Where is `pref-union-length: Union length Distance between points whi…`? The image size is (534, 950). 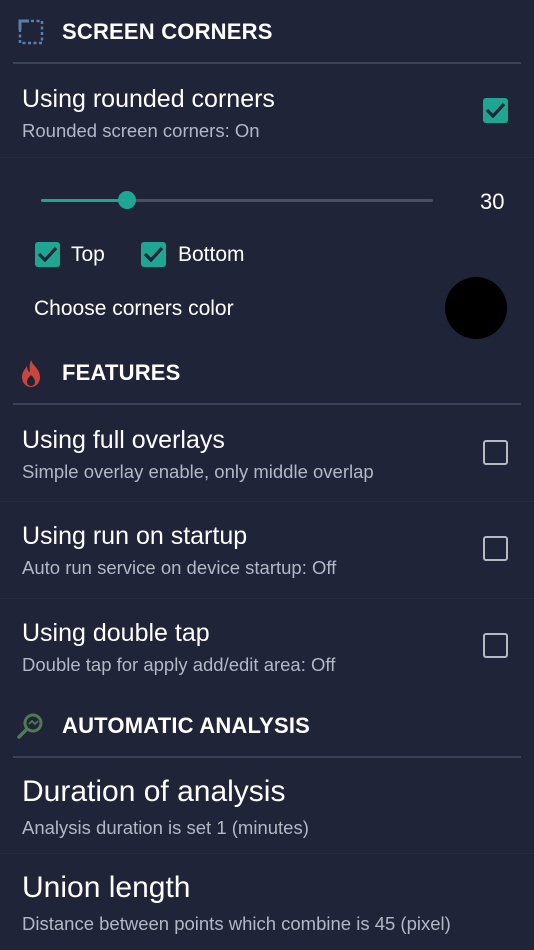
pref-union-length: Union length Distance between points whi… is located at coordinates (267, 902).